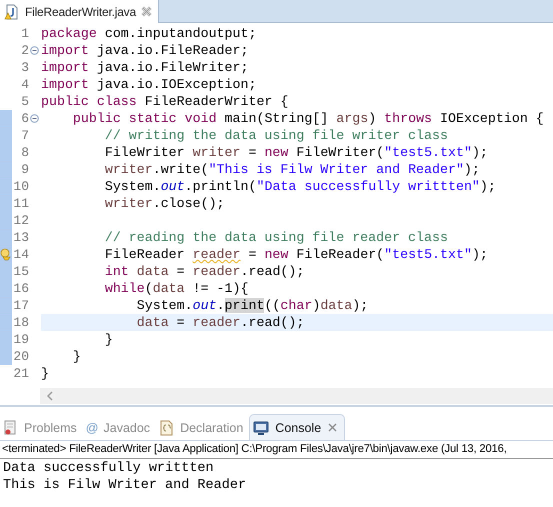 The image size is (553, 507). What do you see at coordinates (276, 450) in the screenshot?
I see `console-description: <terminated> FileReaderWriter [Java Application] C:\Program Files\Java\jre7\bin\javaw.exe (Jul 13, 2016,` at bounding box center [276, 450].